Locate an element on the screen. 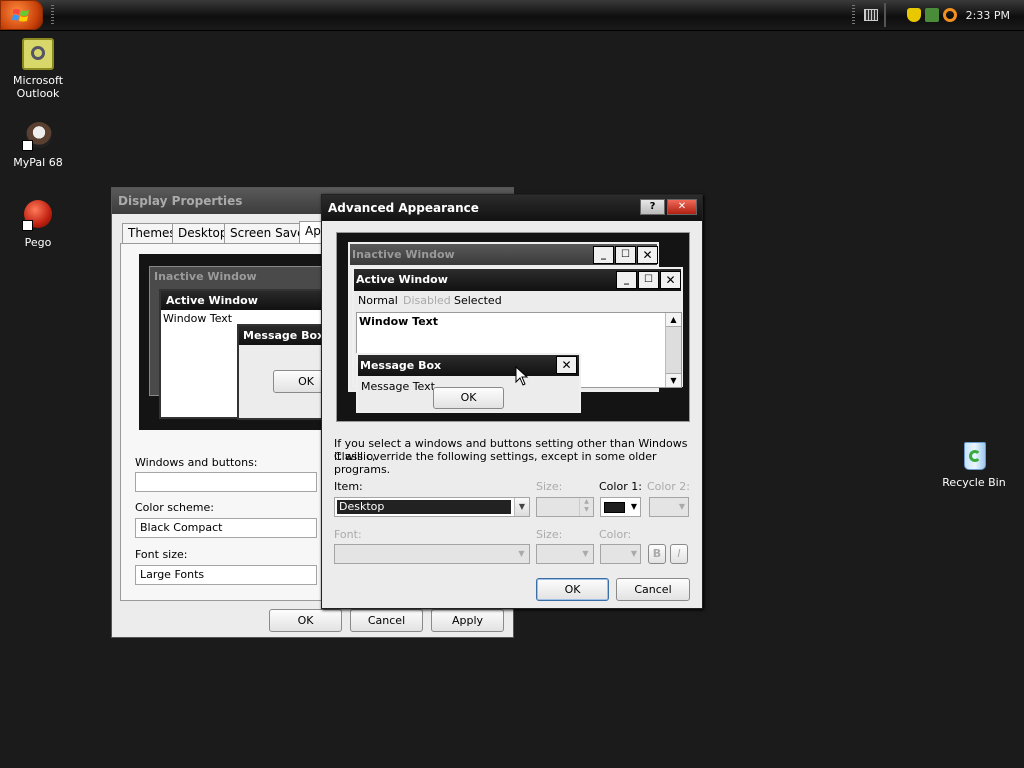 Image resolution: width=1024 pixels, height=768 pixels. preview-message-box: Message Box ✕ Message Text OK is located at coordinates (468, 383).